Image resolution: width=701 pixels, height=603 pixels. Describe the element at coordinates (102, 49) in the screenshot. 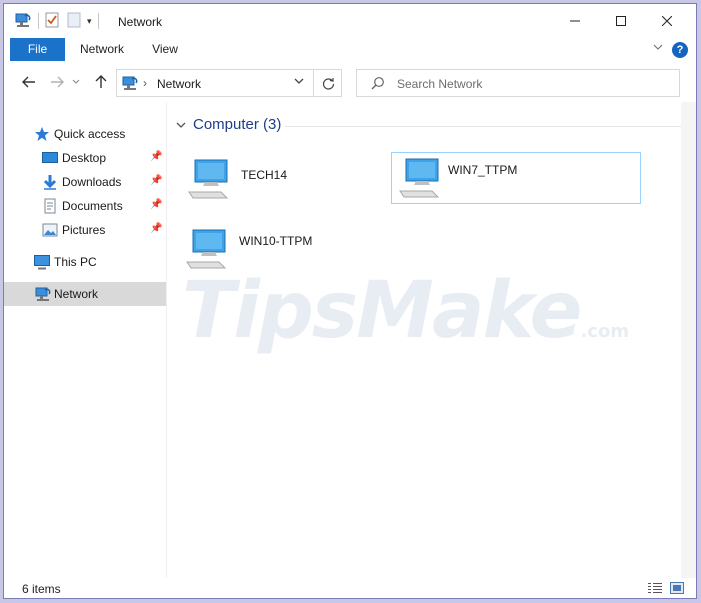

I see `tab-network: Network` at that location.